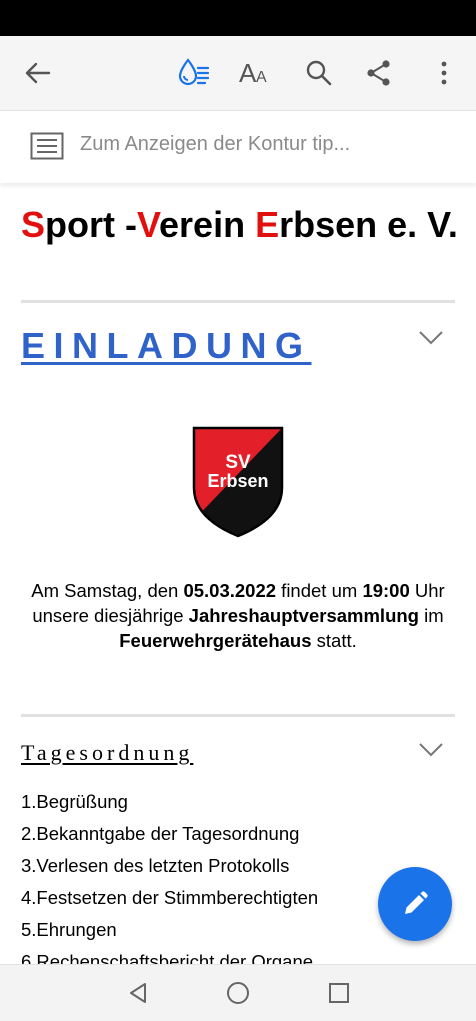  Describe the element at coordinates (47, 148) in the screenshot. I see `document-outline-icon` at that location.